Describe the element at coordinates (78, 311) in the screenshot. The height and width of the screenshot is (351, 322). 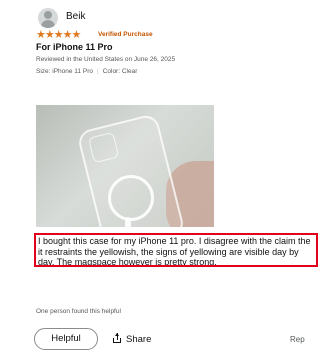
I see `helpful-count: One person found this helpful` at that location.